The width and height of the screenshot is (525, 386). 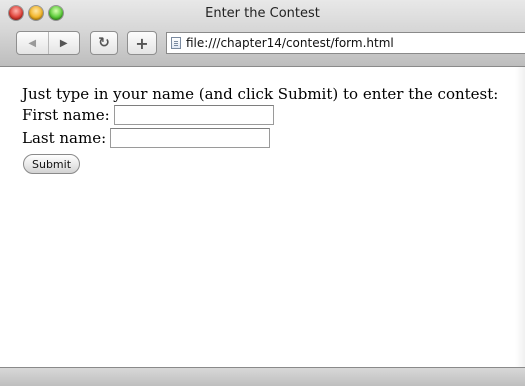 What do you see at coordinates (176, 43) in the screenshot?
I see `file-page-icon` at bounding box center [176, 43].